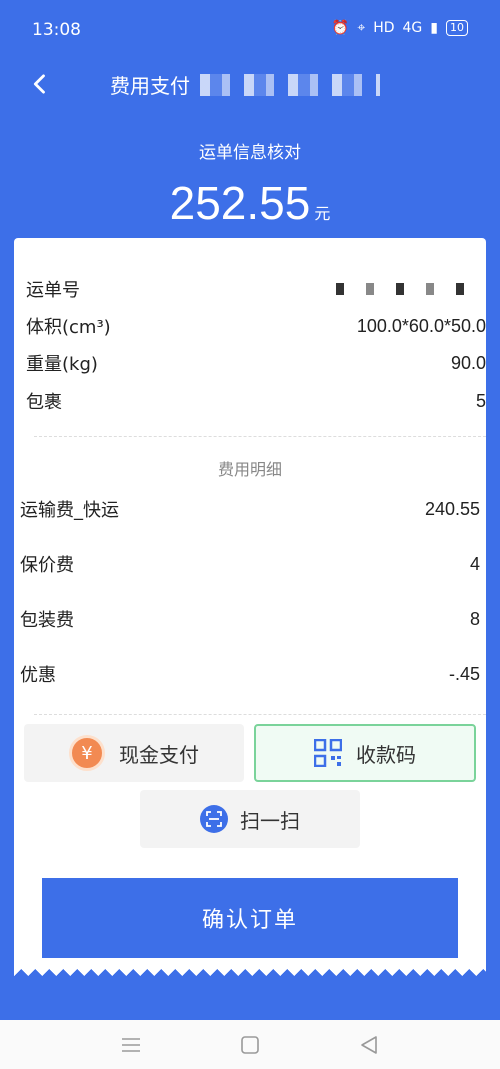 Image resolution: width=500 pixels, height=1069 pixels. Describe the element at coordinates (150, 86) in the screenshot. I see `page-title: 费用支付` at that location.